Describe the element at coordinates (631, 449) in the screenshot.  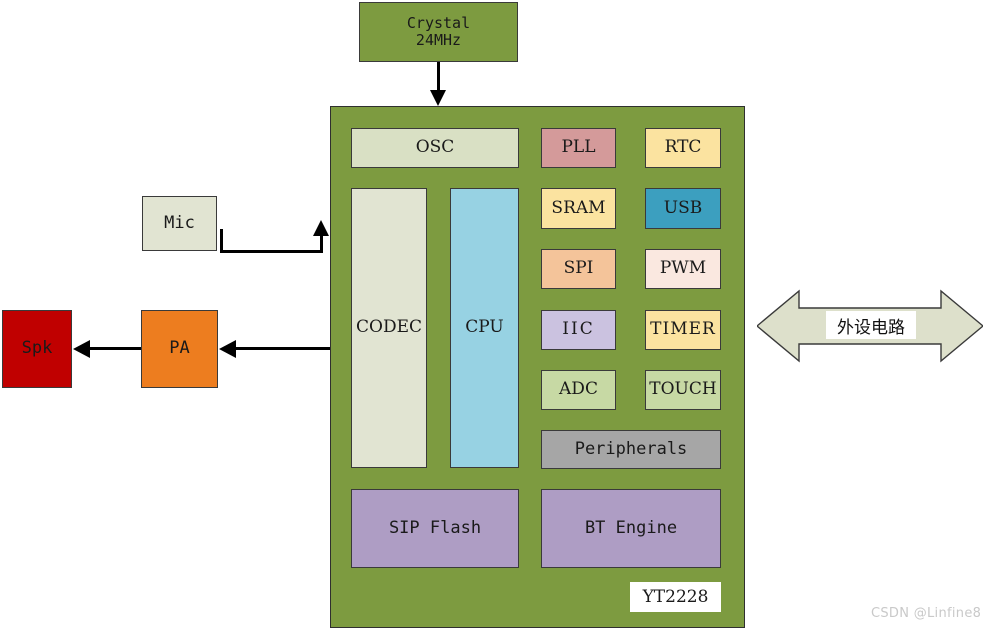
I see `block-peripherals: Peripherals` at that location.